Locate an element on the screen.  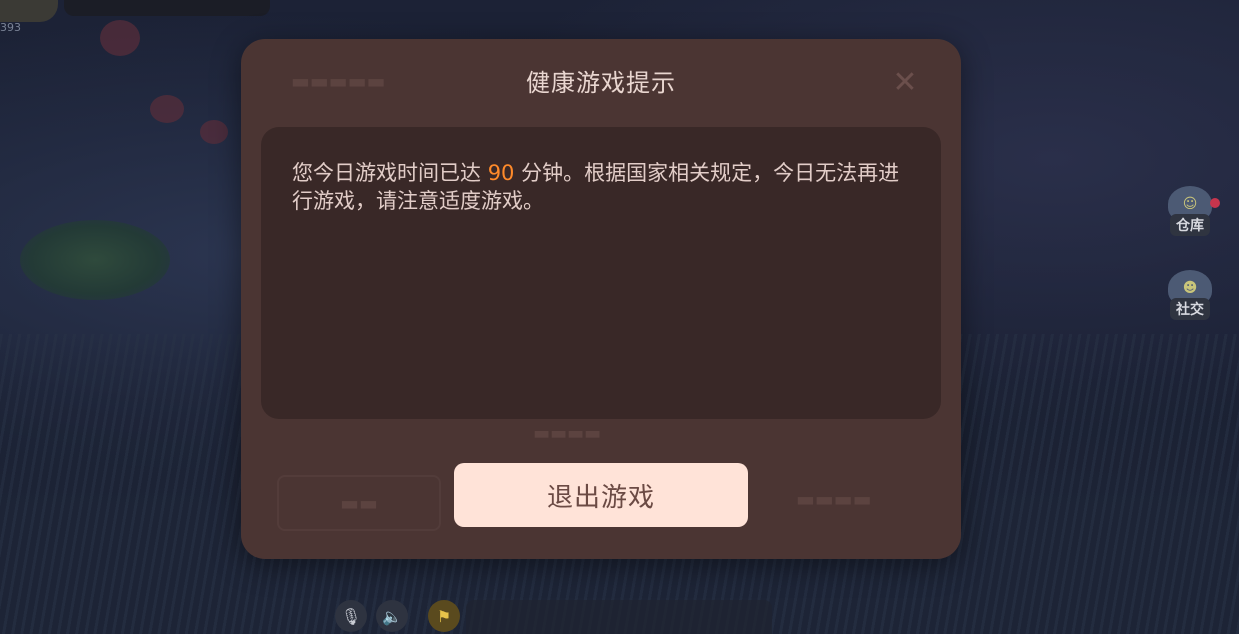
message-text-before: 您今日游戏时间已达 is located at coordinates (390, 173).